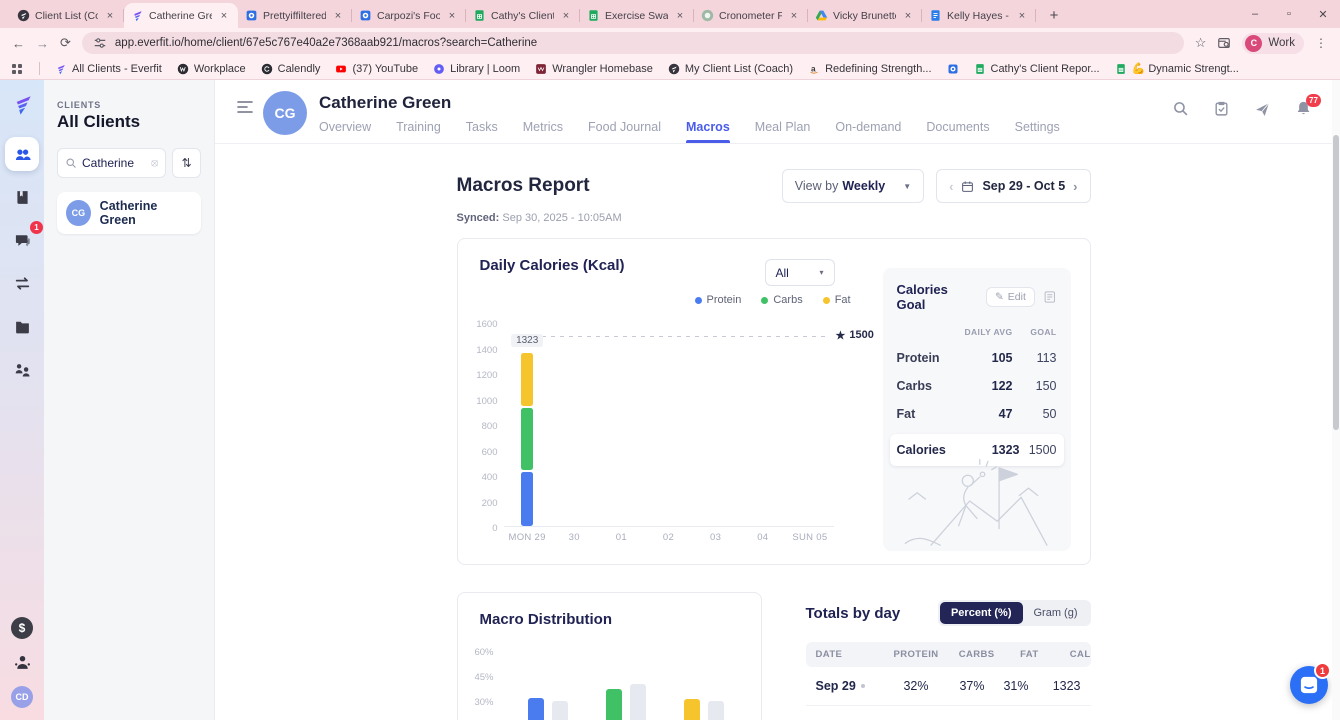  What do you see at coordinates (951, 186) in the screenshot?
I see `prev-week-icon: ‹` at bounding box center [951, 186].